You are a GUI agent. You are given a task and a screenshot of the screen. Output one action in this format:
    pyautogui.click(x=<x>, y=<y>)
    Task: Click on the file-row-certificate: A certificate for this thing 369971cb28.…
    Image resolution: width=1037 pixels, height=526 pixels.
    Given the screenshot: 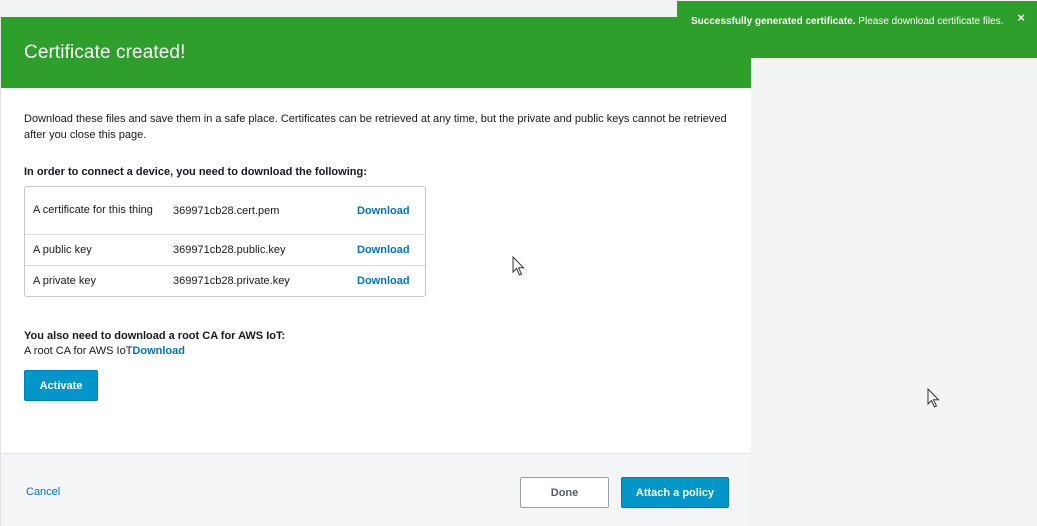 What is the action you would take?
    pyautogui.click(x=225, y=210)
    